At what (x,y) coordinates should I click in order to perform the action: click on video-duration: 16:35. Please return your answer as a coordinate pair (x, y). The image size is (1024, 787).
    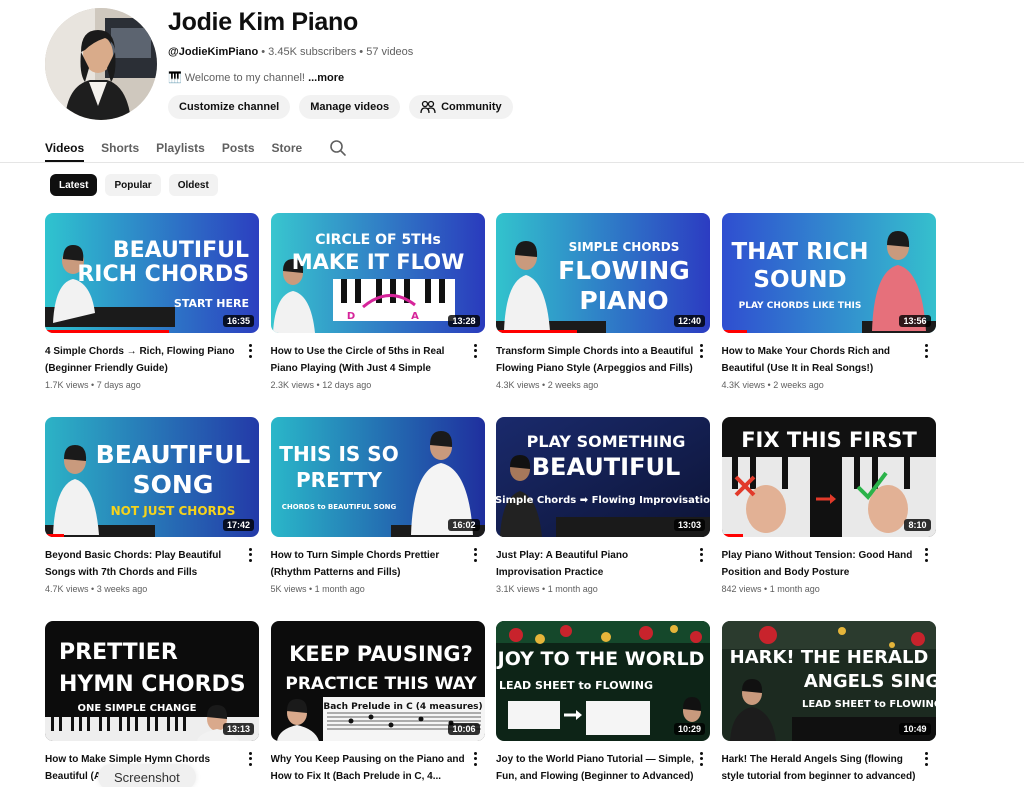
    Looking at the image, I should click on (238, 321).